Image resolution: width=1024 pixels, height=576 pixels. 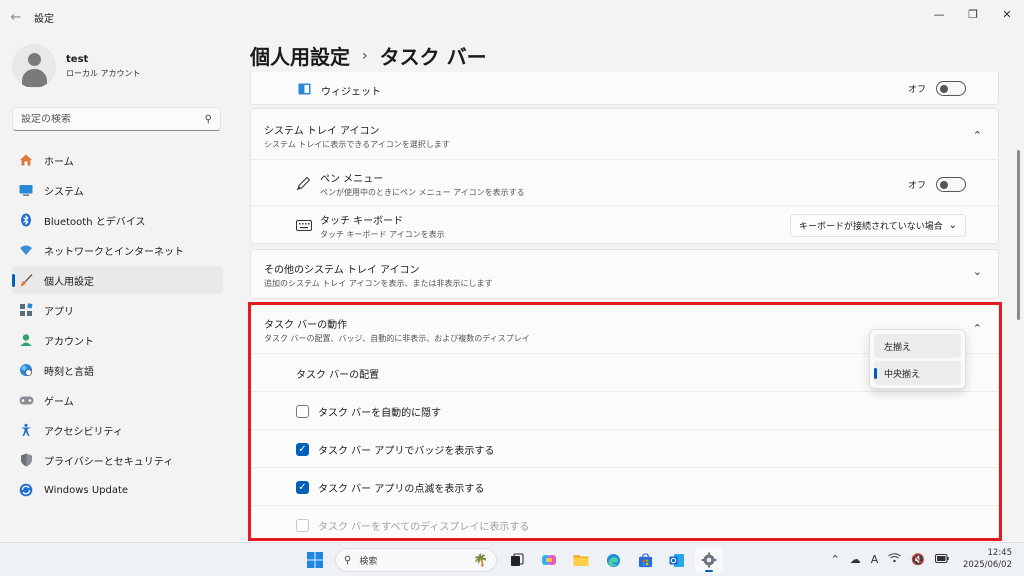 I want to click on taskbar-alignment-label: タスク バーの配置, so click(x=338, y=375).